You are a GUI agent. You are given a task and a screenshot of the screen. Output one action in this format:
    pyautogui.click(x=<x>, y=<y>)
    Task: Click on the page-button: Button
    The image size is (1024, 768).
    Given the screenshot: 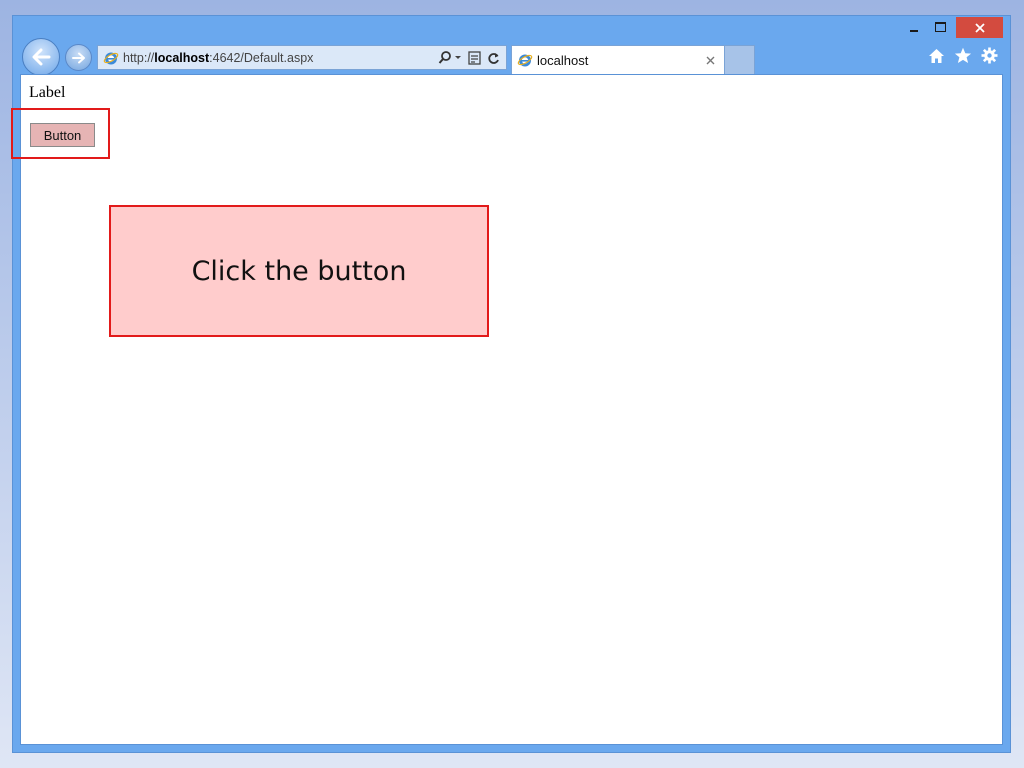 What is the action you would take?
    pyautogui.click(x=62, y=135)
    